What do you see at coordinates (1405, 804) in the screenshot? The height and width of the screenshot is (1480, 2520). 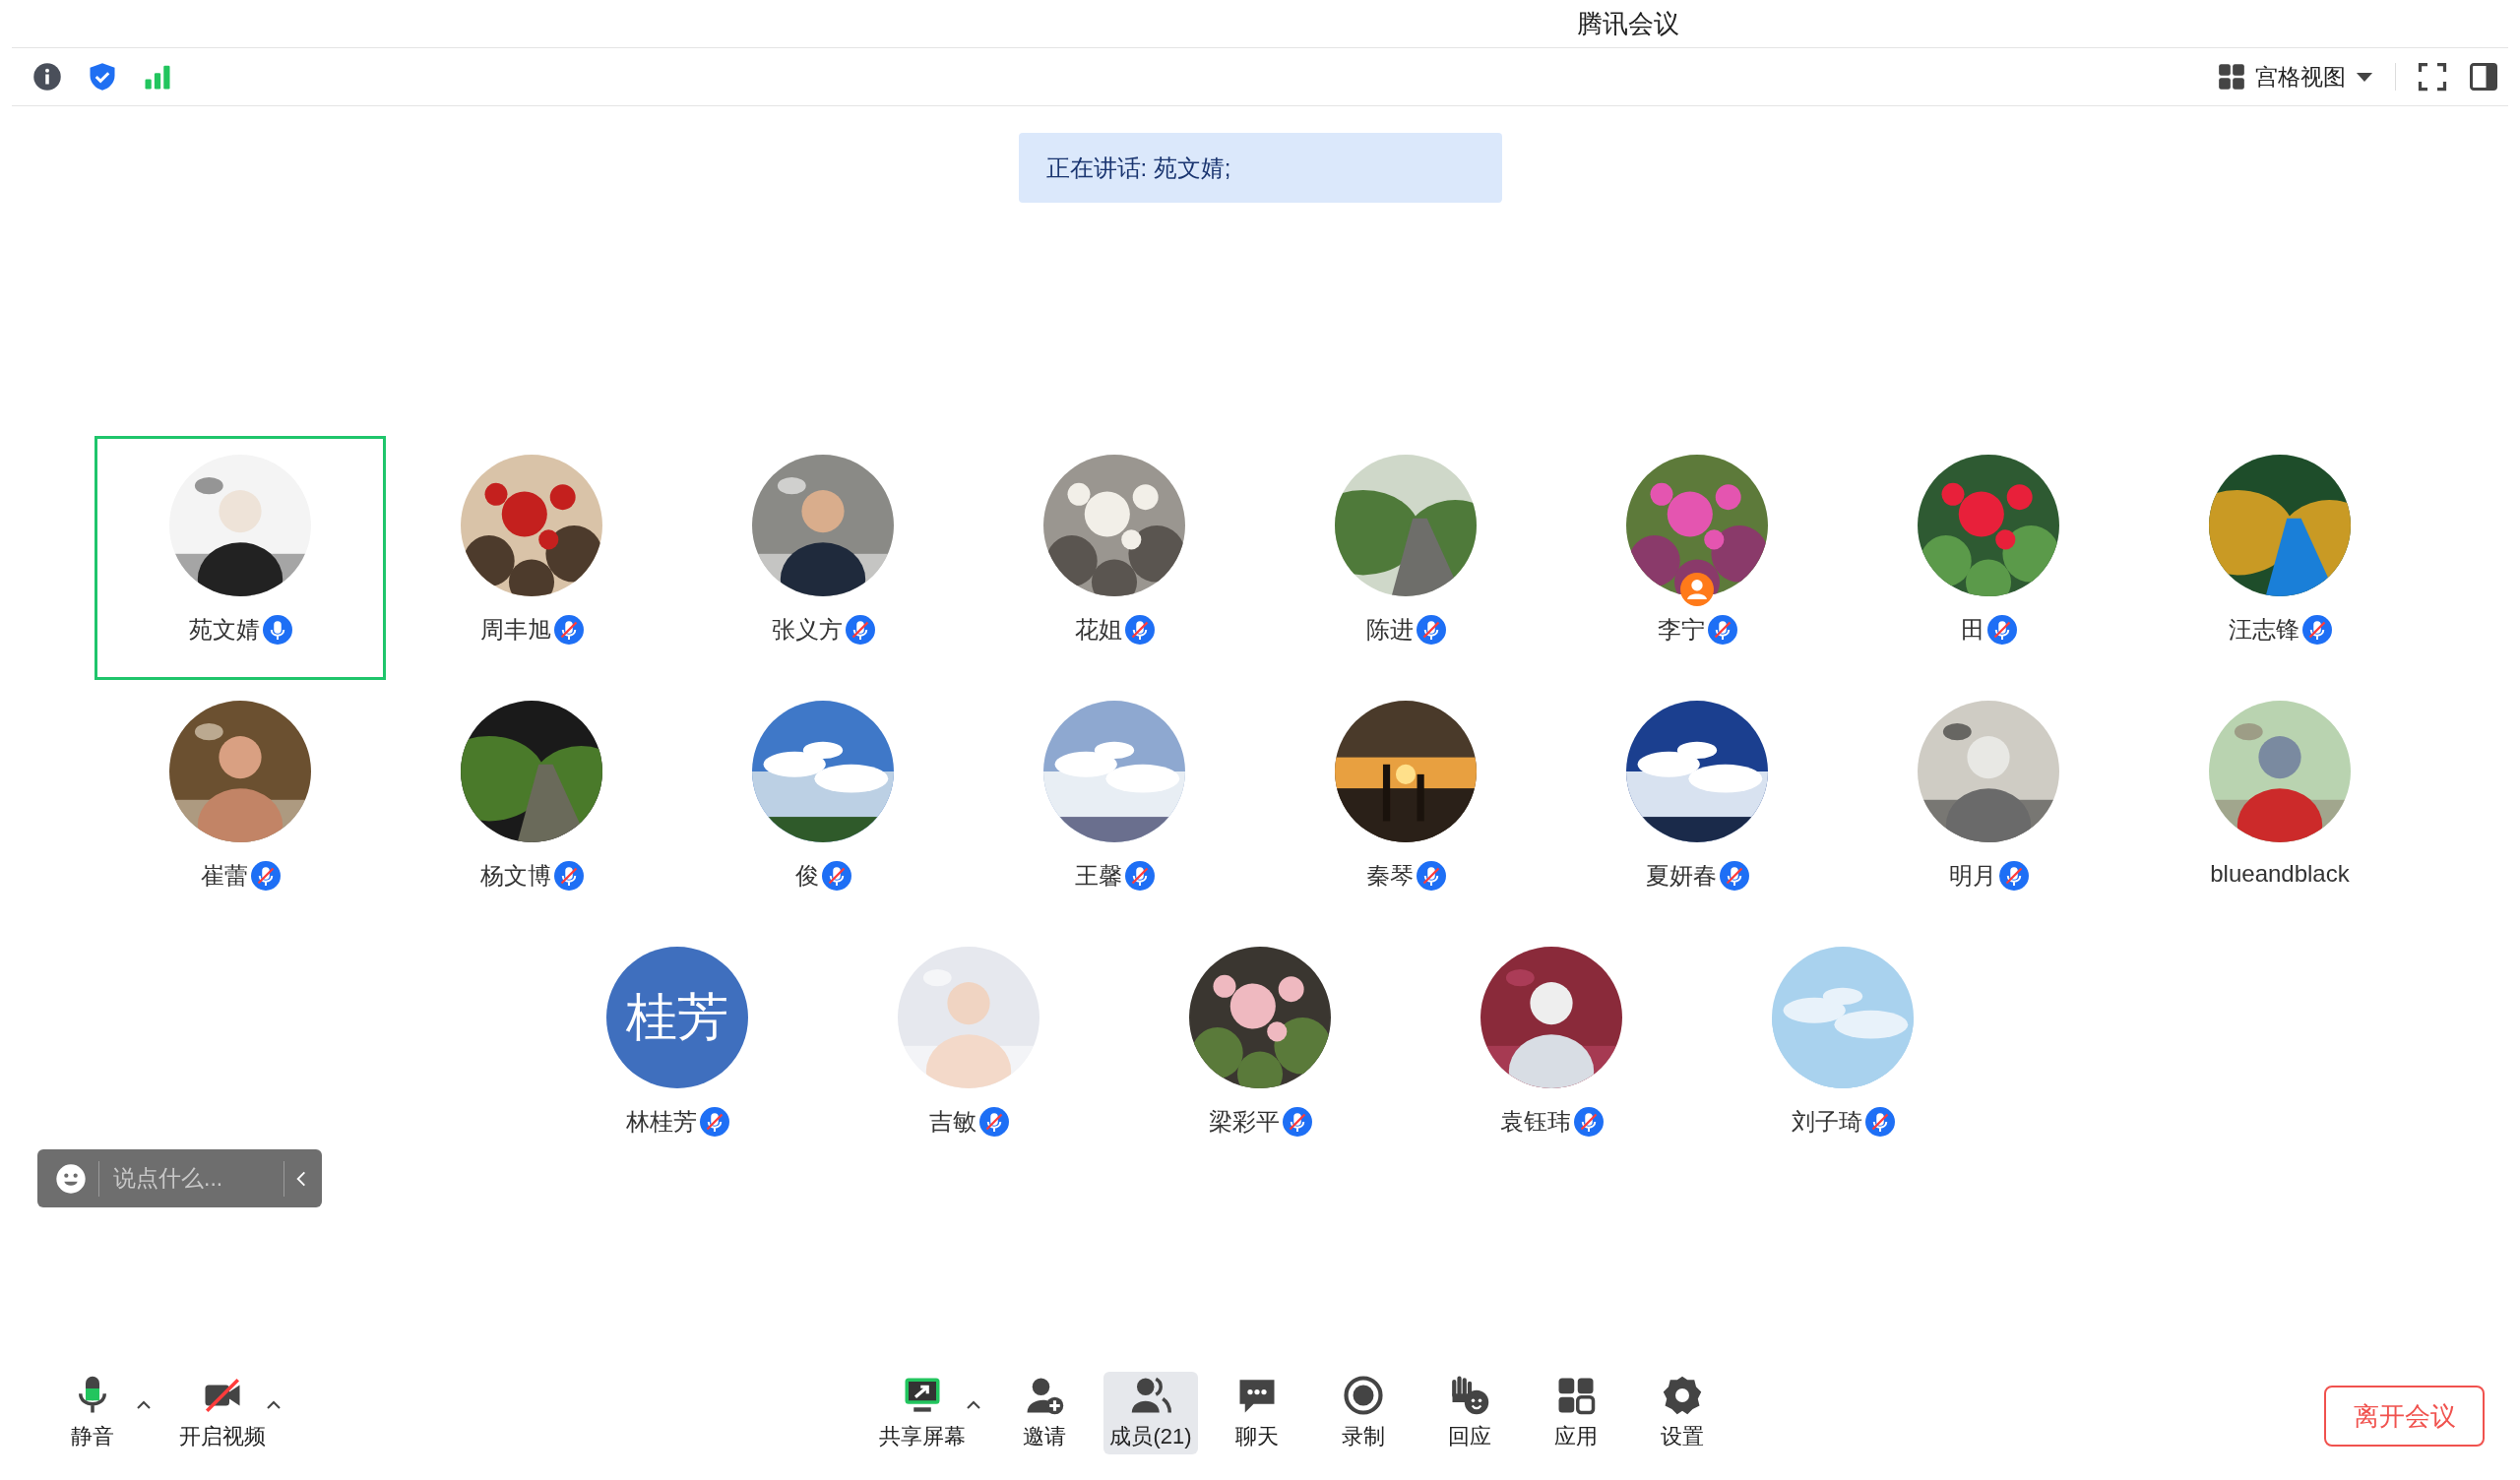 I see `participant-tile: 秦琴` at bounding box center [1405, 804].